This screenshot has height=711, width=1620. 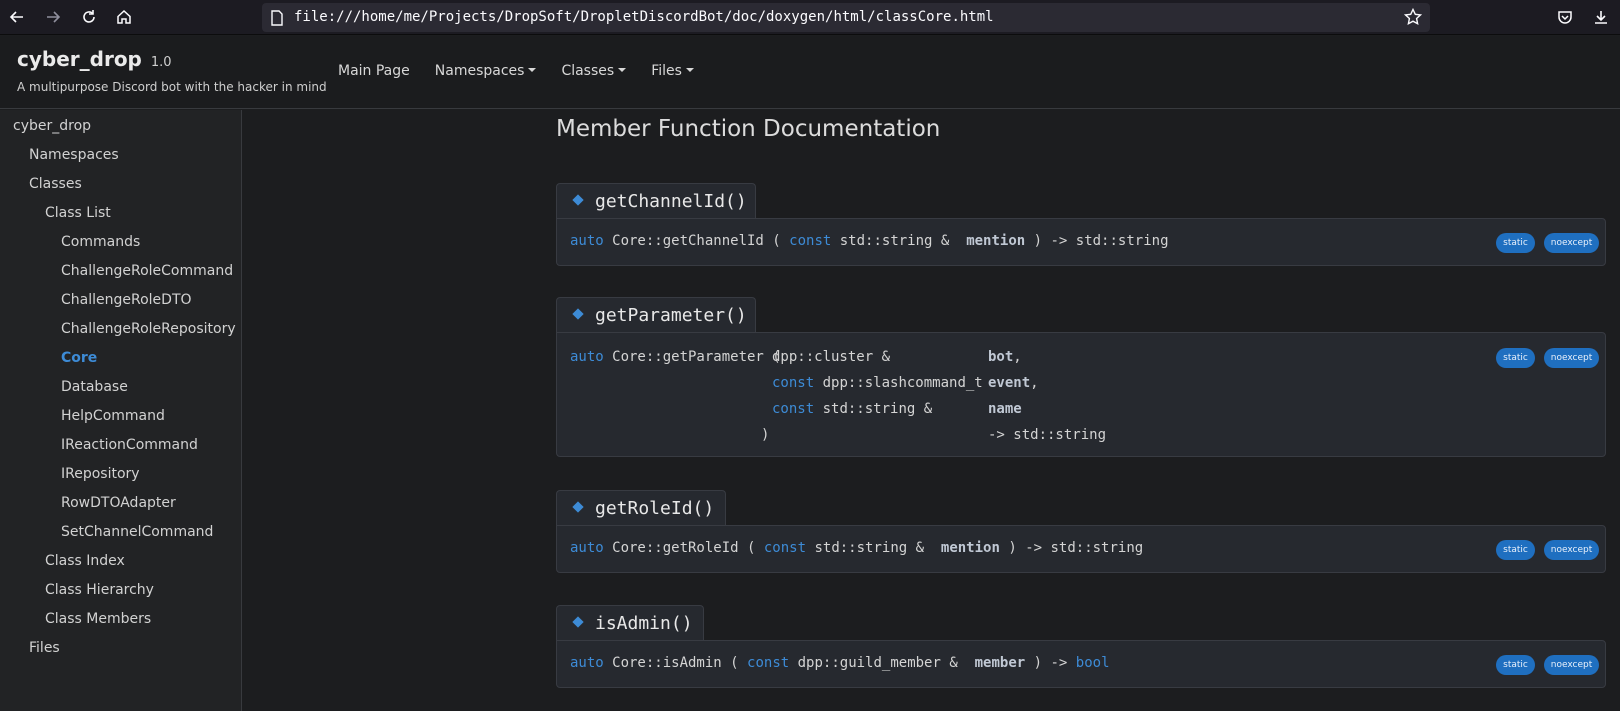 I want to click on menu-classes-label: Classes, so click(x=588, y=71).